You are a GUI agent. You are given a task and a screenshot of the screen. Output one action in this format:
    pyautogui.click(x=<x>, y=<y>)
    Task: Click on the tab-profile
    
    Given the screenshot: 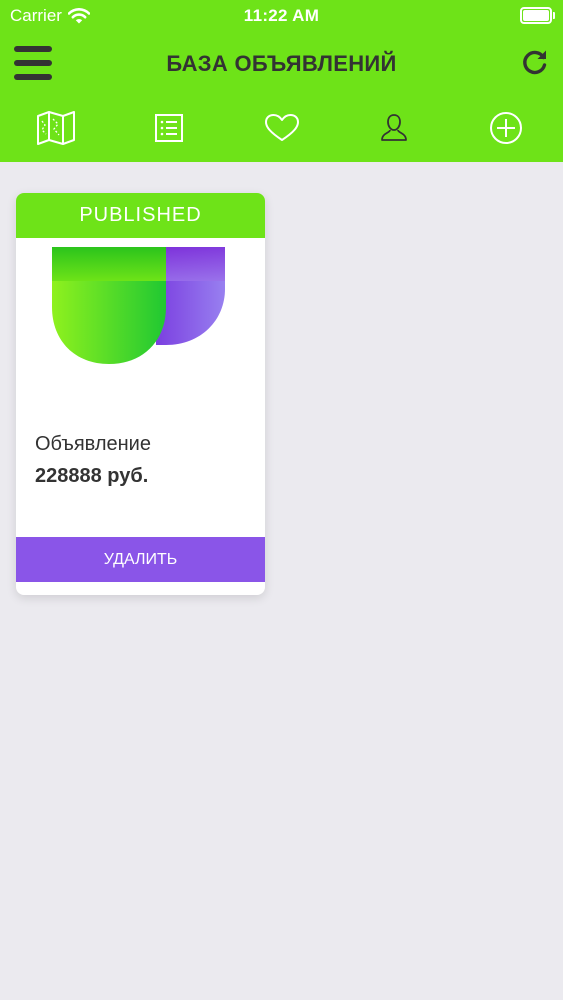 What is the action you would take?
    pyautogui.click(x=394, y=128)
    